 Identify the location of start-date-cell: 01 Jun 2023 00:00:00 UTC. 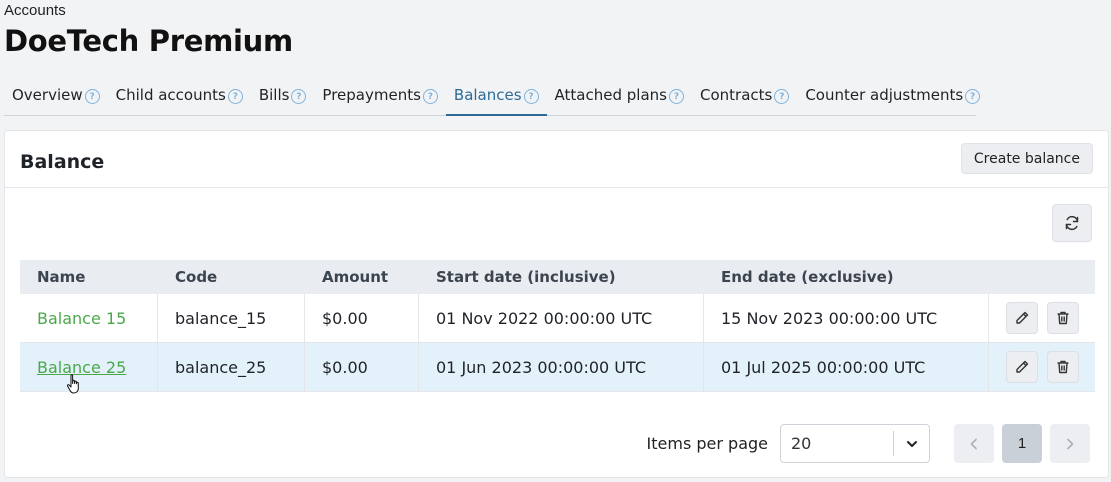
(561, 367).